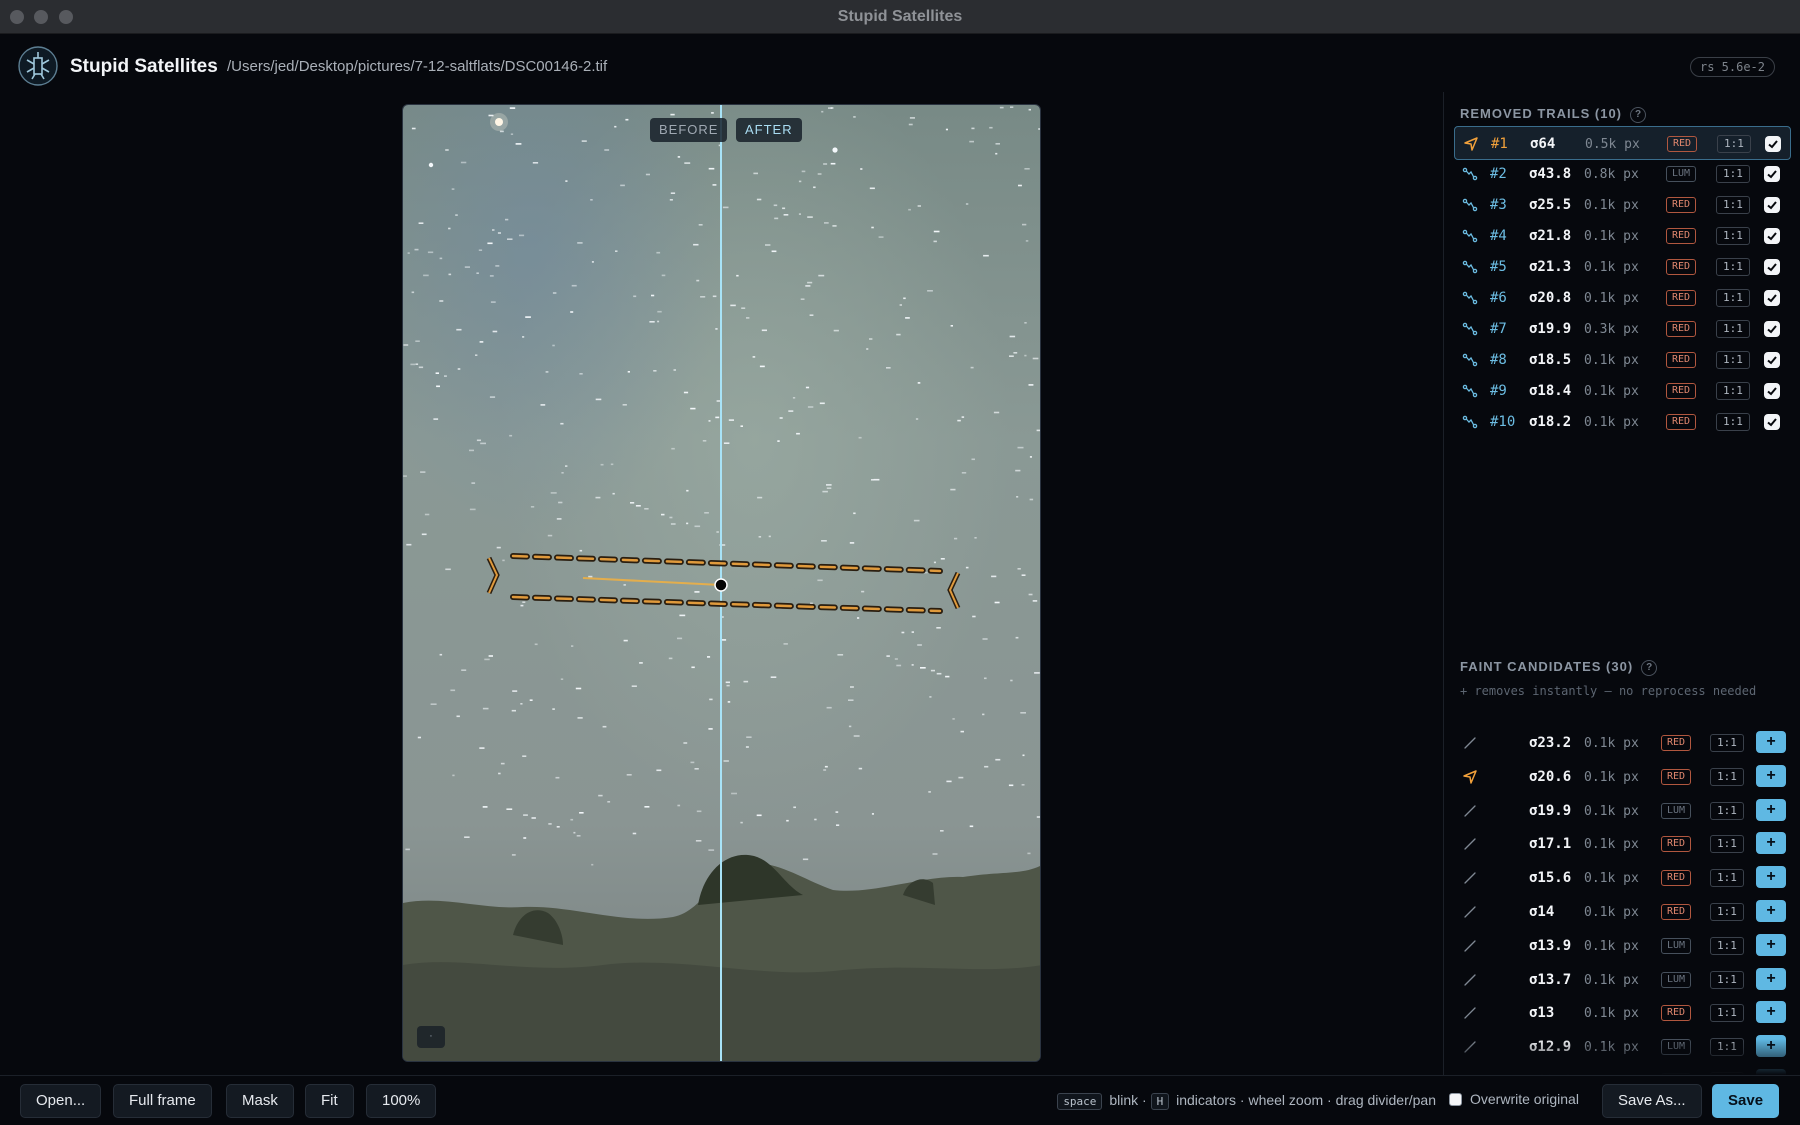  Describe the element at coordinates (1622, 422) in the screenshot. I see `removed-trail-row: #10 σ18.2 0.1k px RED 1:1` at that location.